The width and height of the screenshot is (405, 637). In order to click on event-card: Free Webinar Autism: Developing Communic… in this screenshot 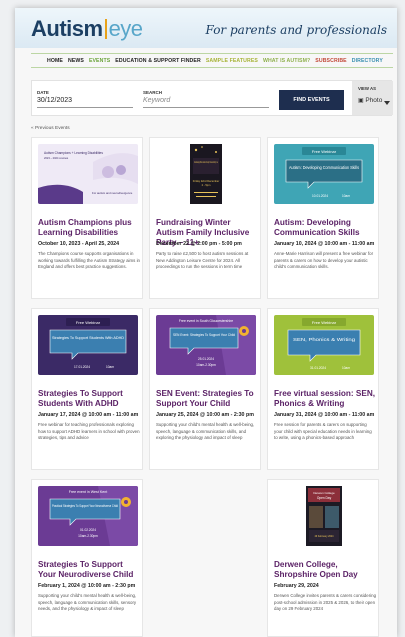, I will do `click(323, 218)`.